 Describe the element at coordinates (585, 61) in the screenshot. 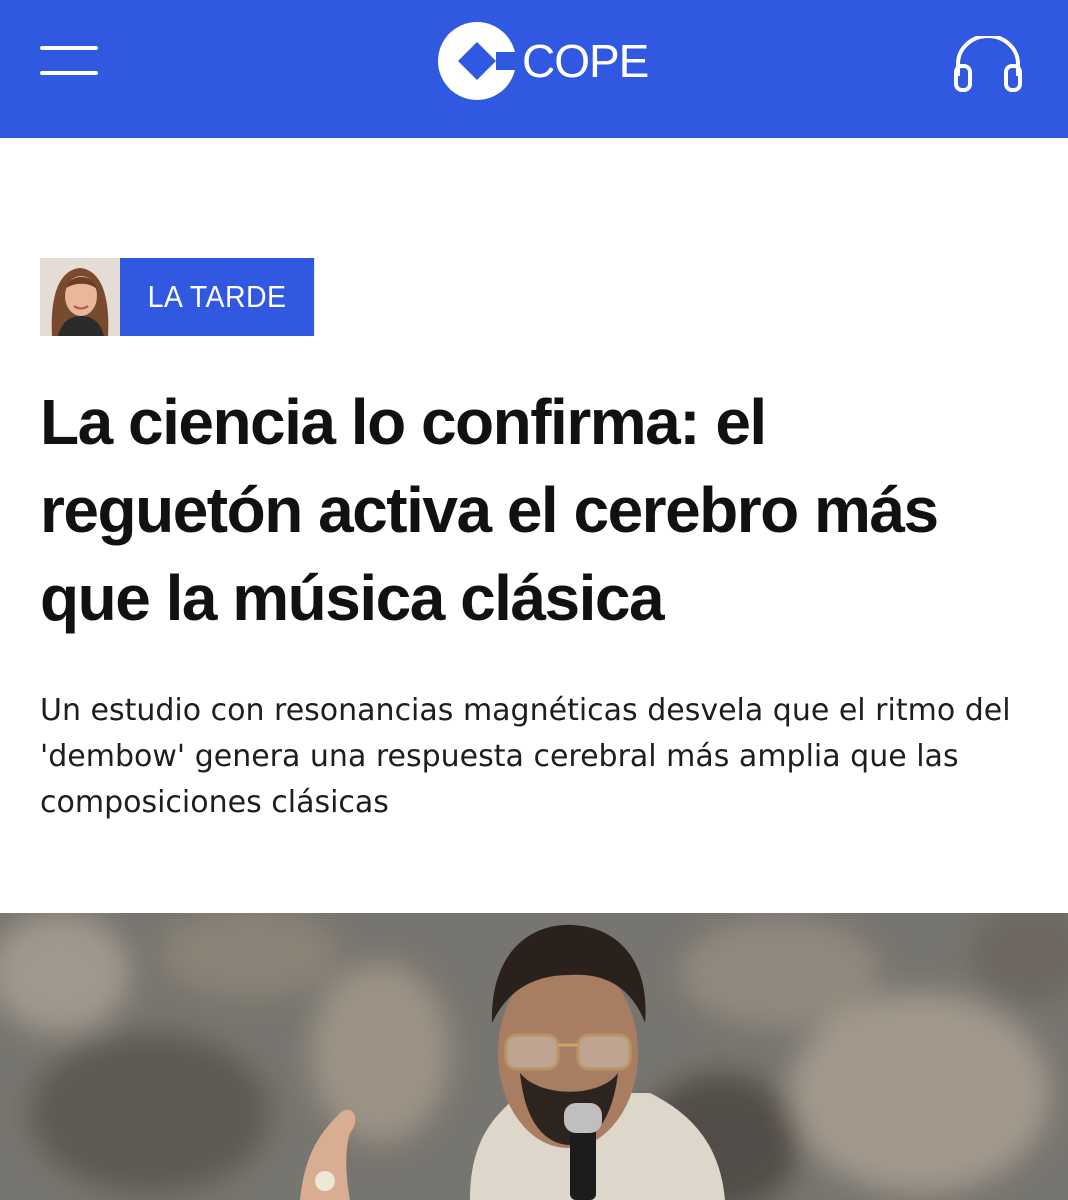

I see `brand-name: COPE` at that location.